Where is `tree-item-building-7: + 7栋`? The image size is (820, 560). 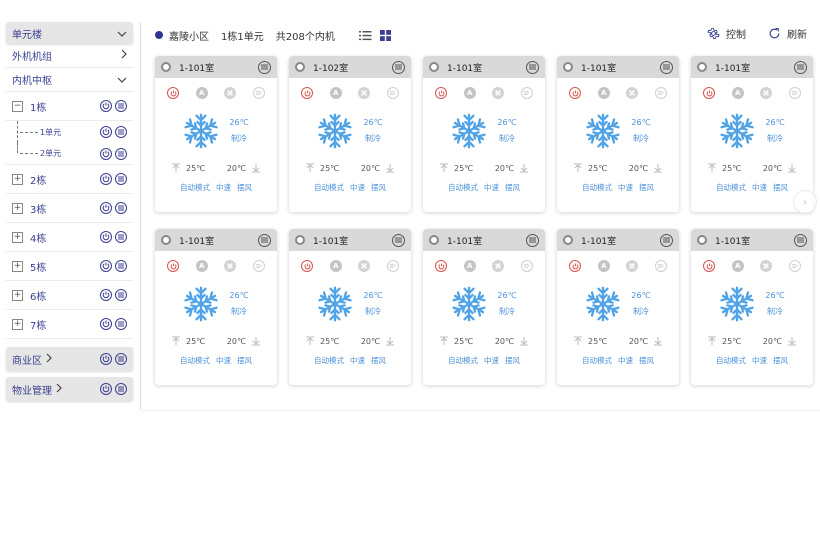 tree-item-building-7: + 7栋 is located at coordinates (69, 324).